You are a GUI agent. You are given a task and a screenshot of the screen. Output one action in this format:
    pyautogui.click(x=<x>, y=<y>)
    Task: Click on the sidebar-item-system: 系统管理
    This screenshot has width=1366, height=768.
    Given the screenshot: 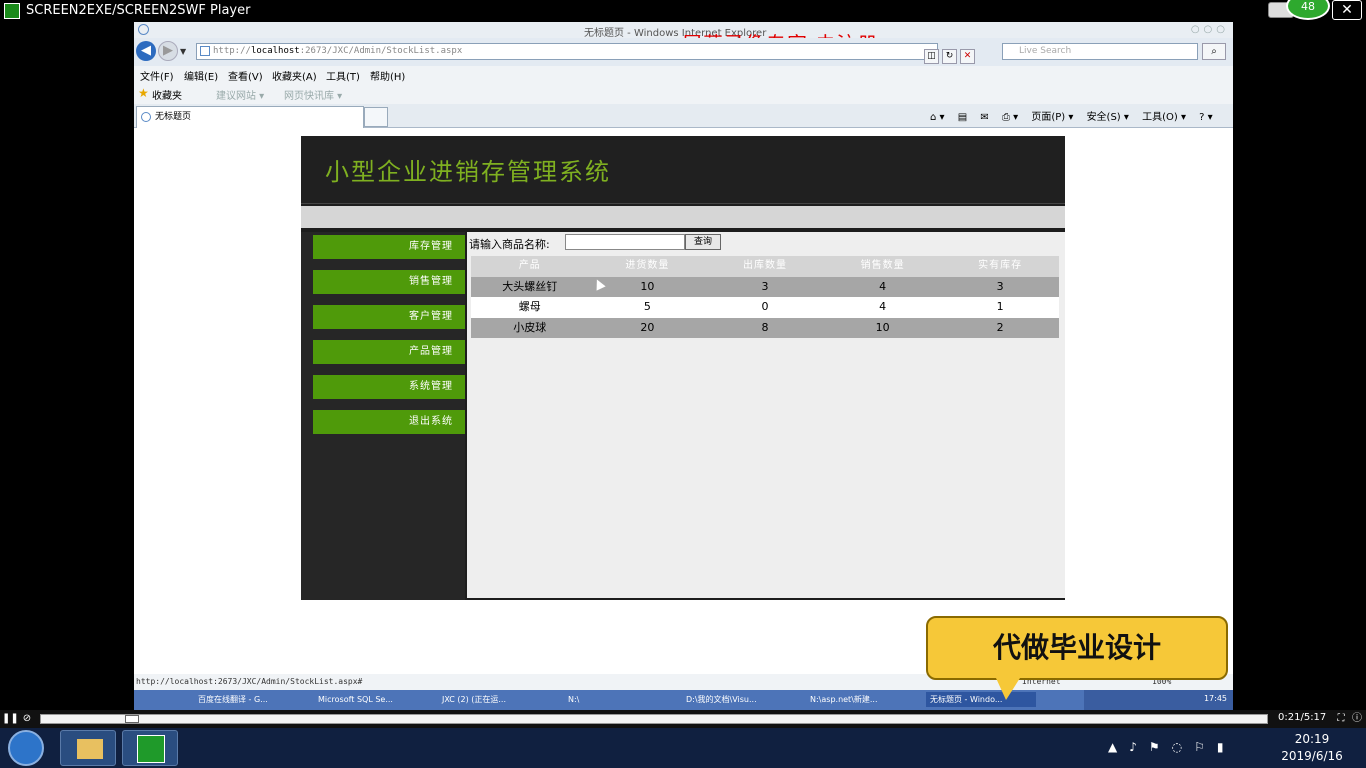 What is the action you would take?
    pyautogui.click(x=389, y=387)
    